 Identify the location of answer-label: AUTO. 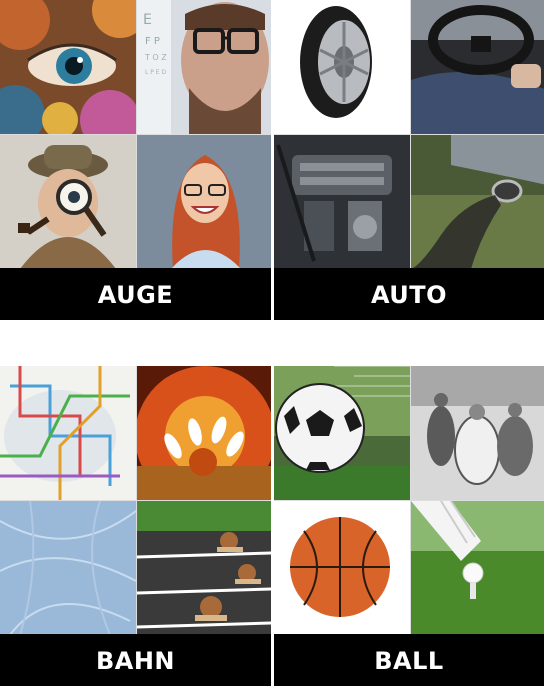
(409, 294).